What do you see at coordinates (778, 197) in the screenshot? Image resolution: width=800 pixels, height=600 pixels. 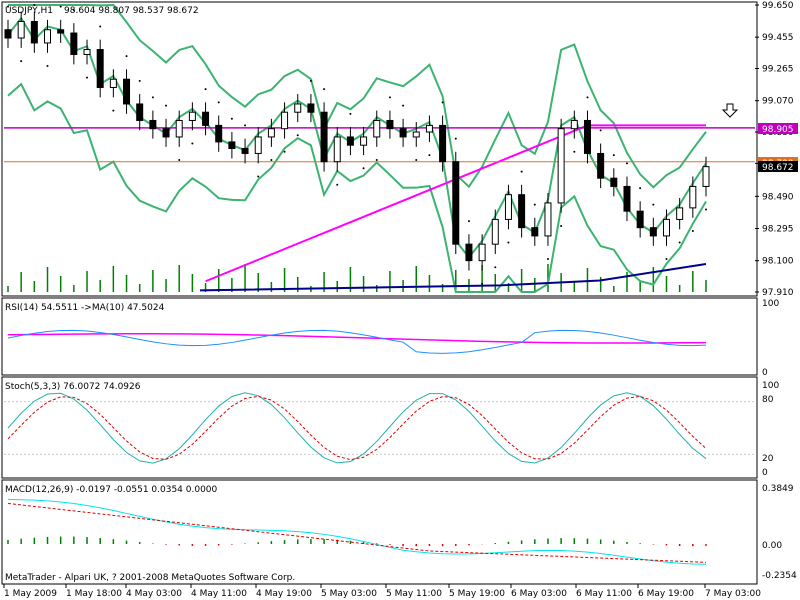 I see `price-tick-label: 98.490` at bounding box center [778, 197].